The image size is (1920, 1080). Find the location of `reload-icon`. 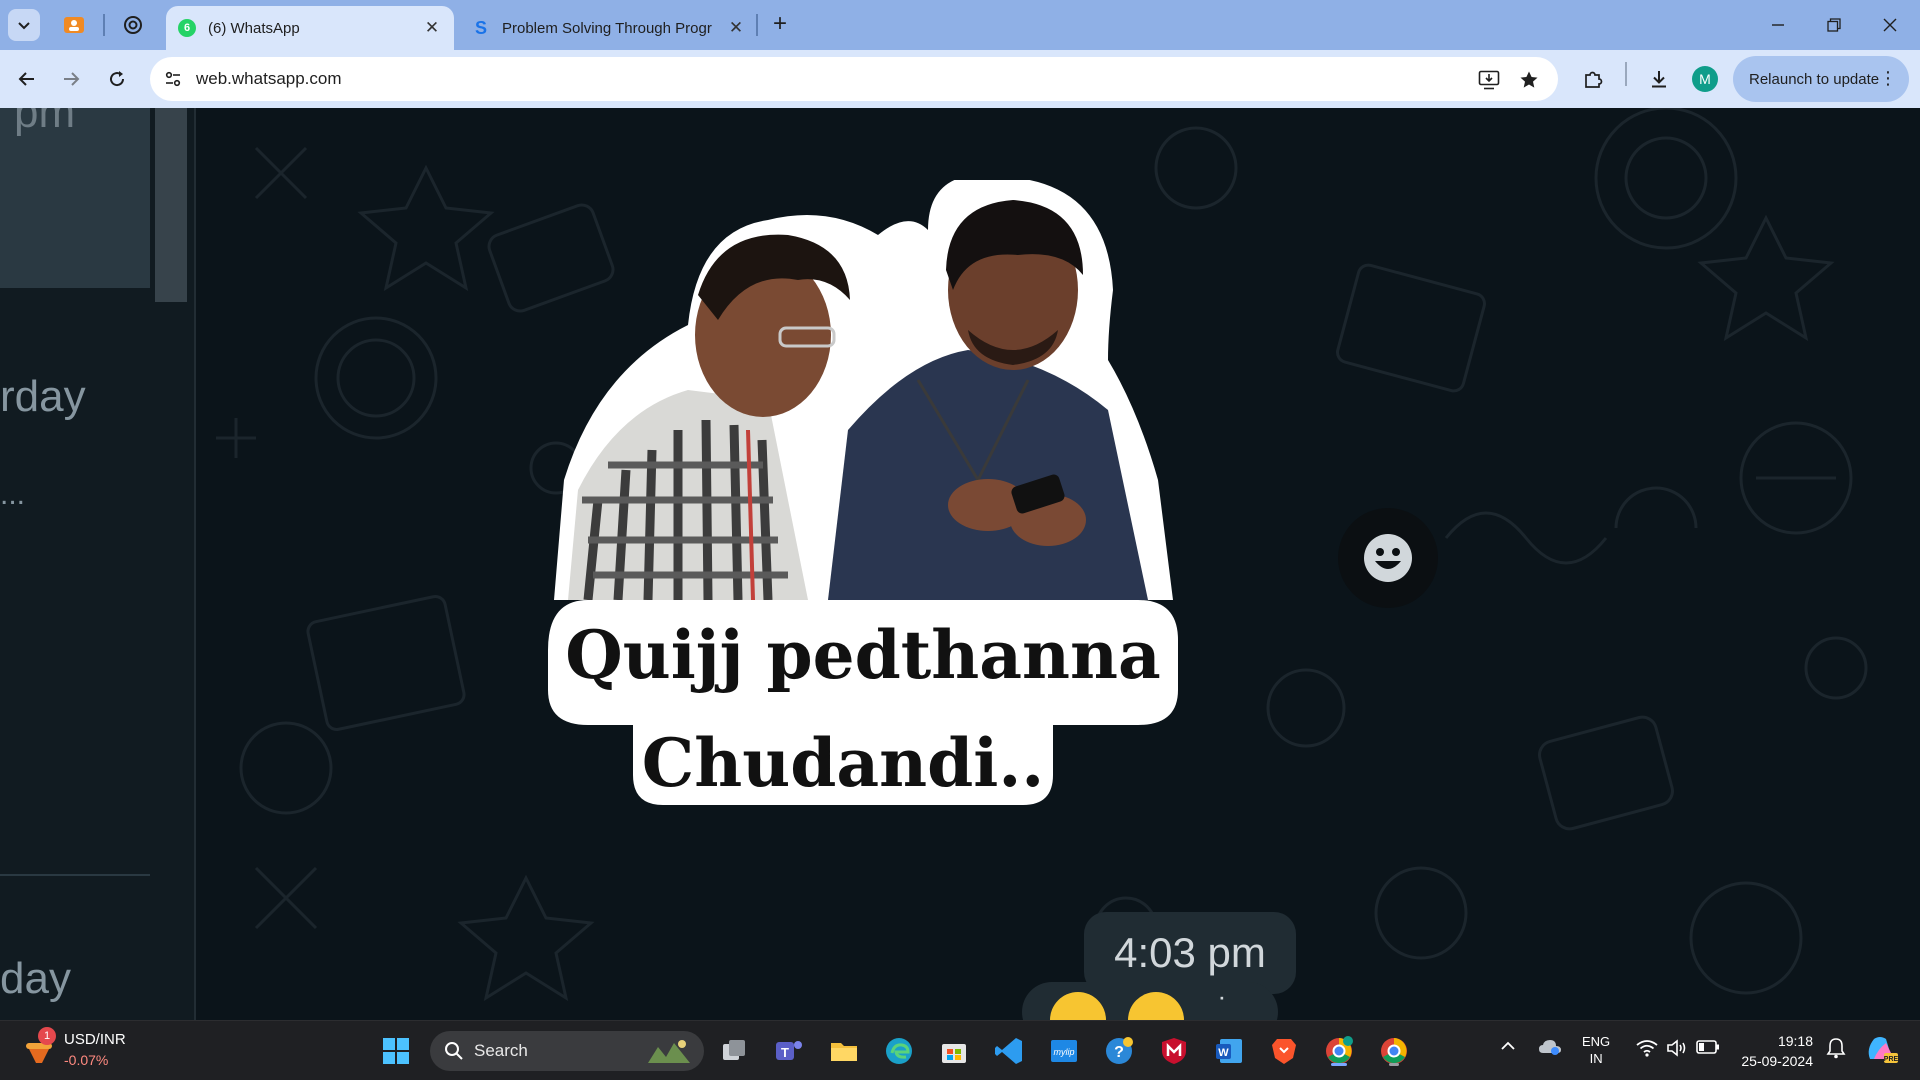

reload-icon is located at coordinates (117, 79).